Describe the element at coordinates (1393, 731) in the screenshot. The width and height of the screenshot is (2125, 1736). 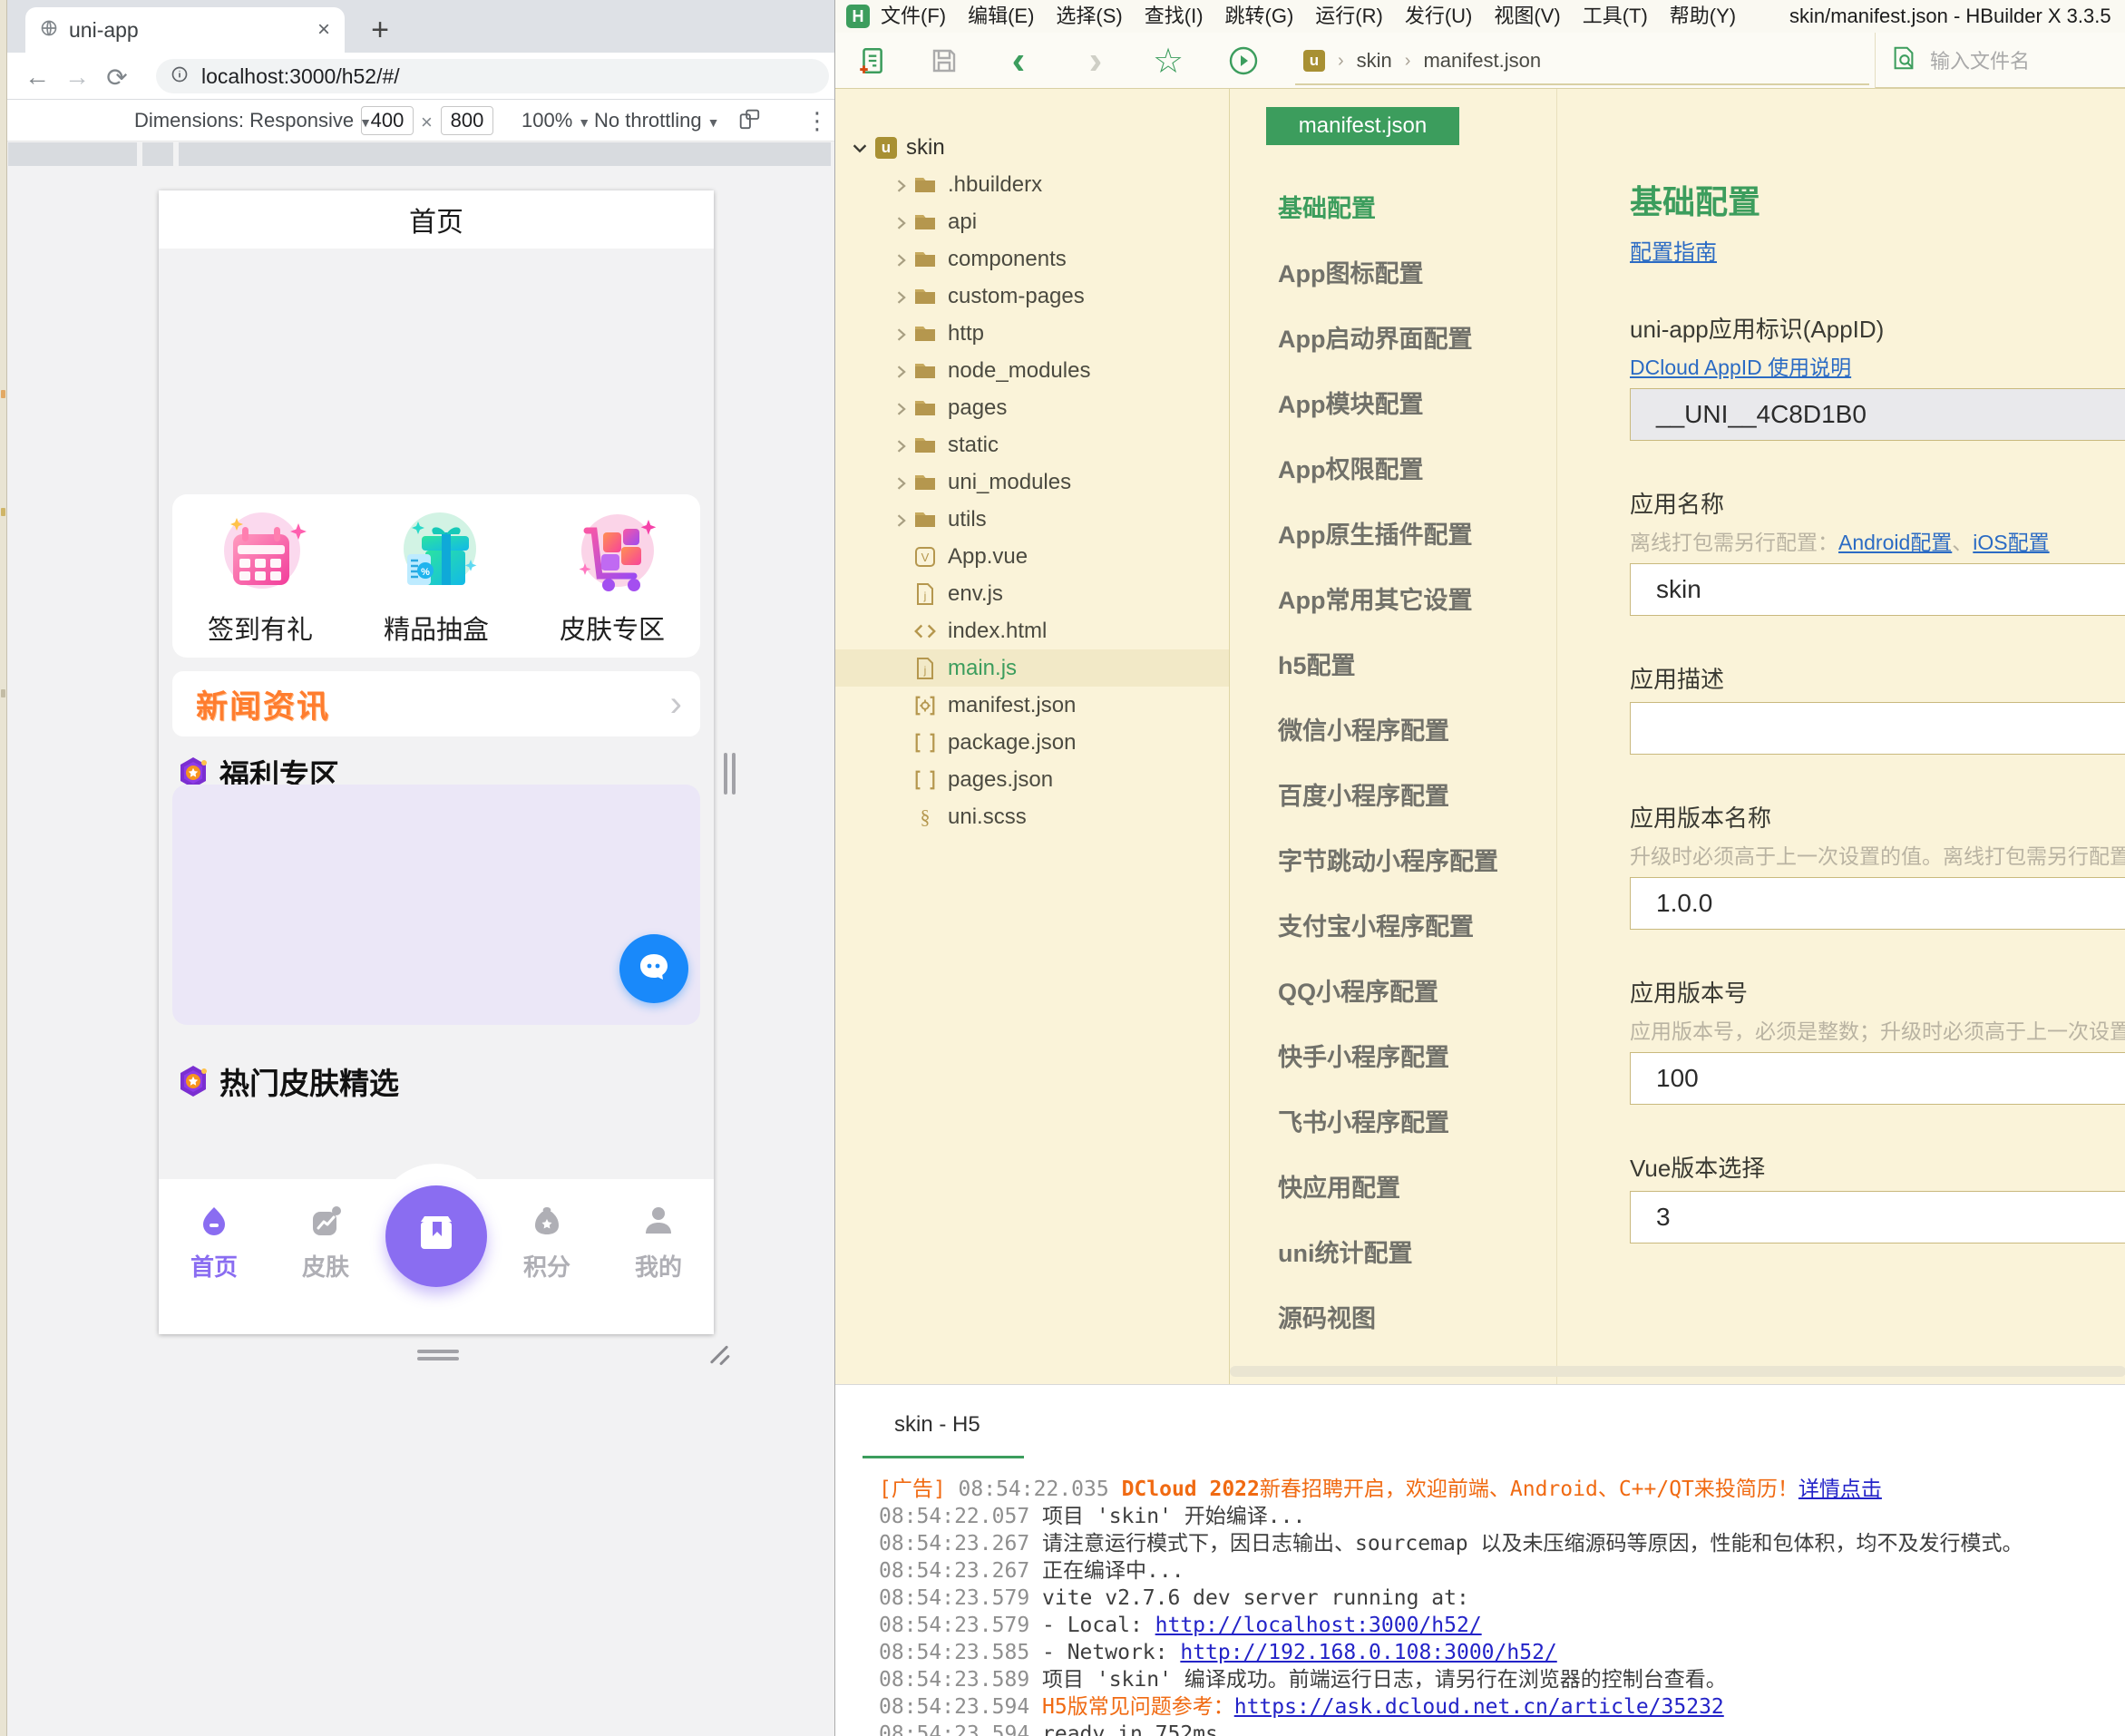
I see `manifest-section-8: 微信小程序配置` at that location.